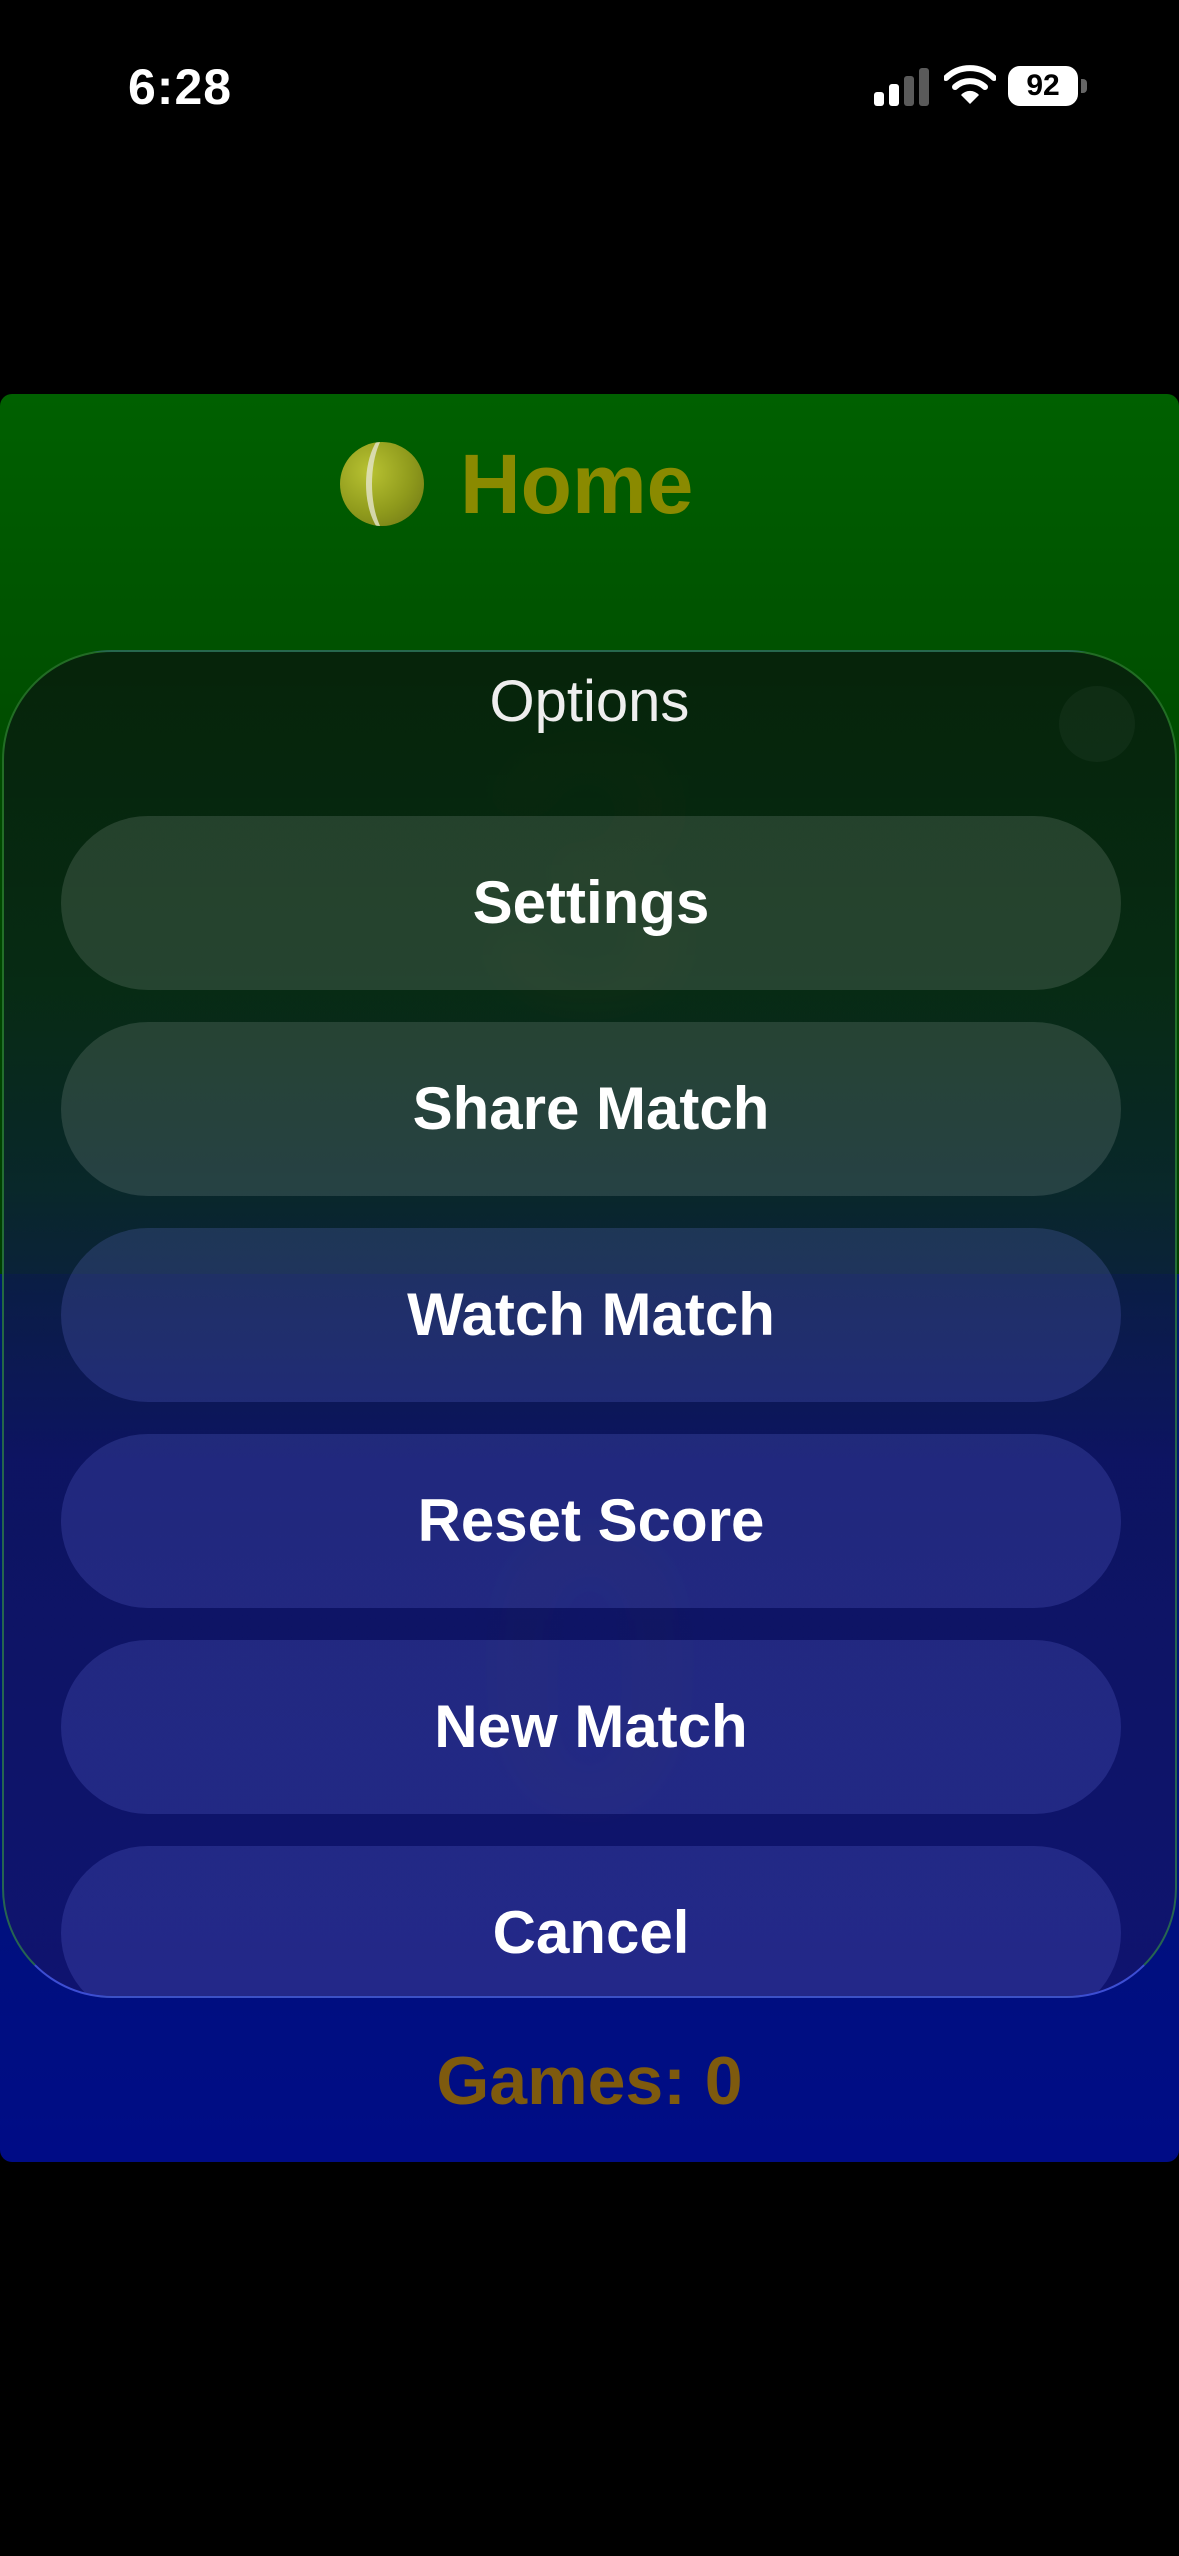  What do you see at coordinates (591, 1109) in the screenshot?
I see `share-match-button: Share Match` at bounding box center [591, 1109].